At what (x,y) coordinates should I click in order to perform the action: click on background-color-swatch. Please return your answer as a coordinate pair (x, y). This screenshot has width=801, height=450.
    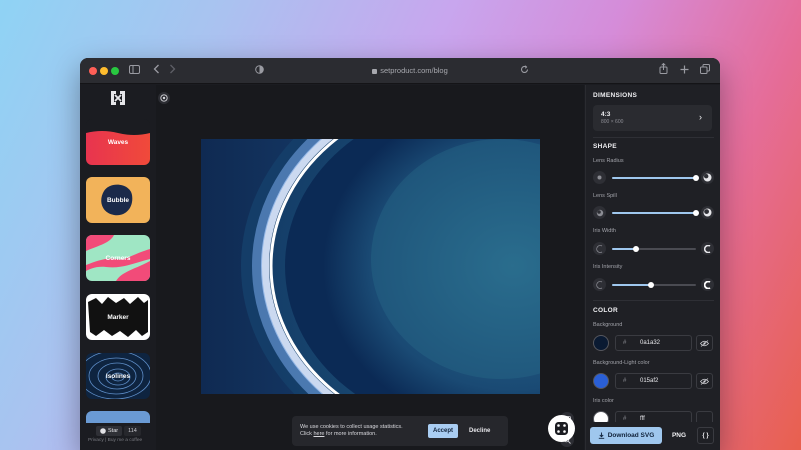
    Looking at the image, I should click on (601, 343).